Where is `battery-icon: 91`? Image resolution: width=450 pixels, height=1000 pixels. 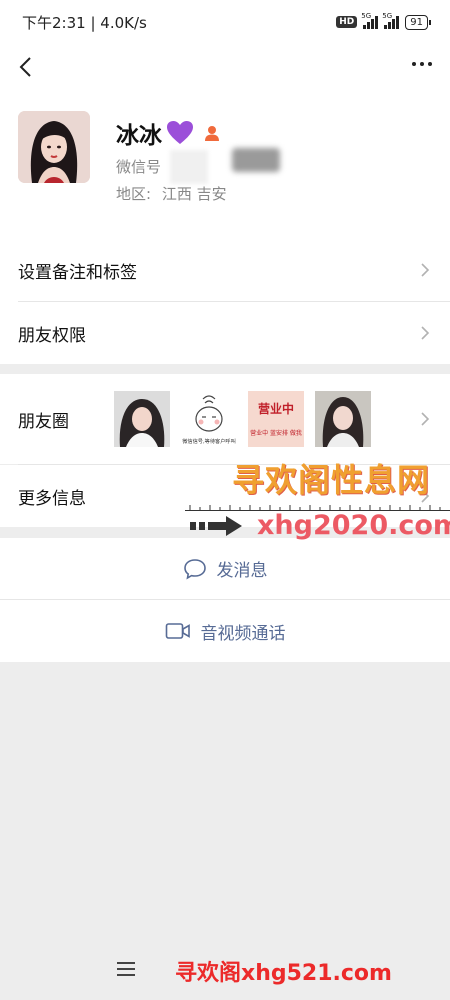 battery-icon: 91 is located at coordinates (418, 22).